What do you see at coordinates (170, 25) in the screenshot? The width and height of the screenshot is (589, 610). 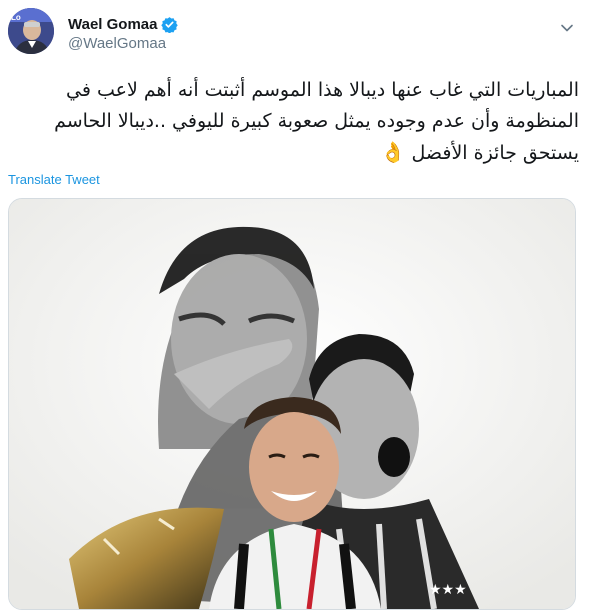 I see `verified-badge-icon` at bounding box center [170, 25].